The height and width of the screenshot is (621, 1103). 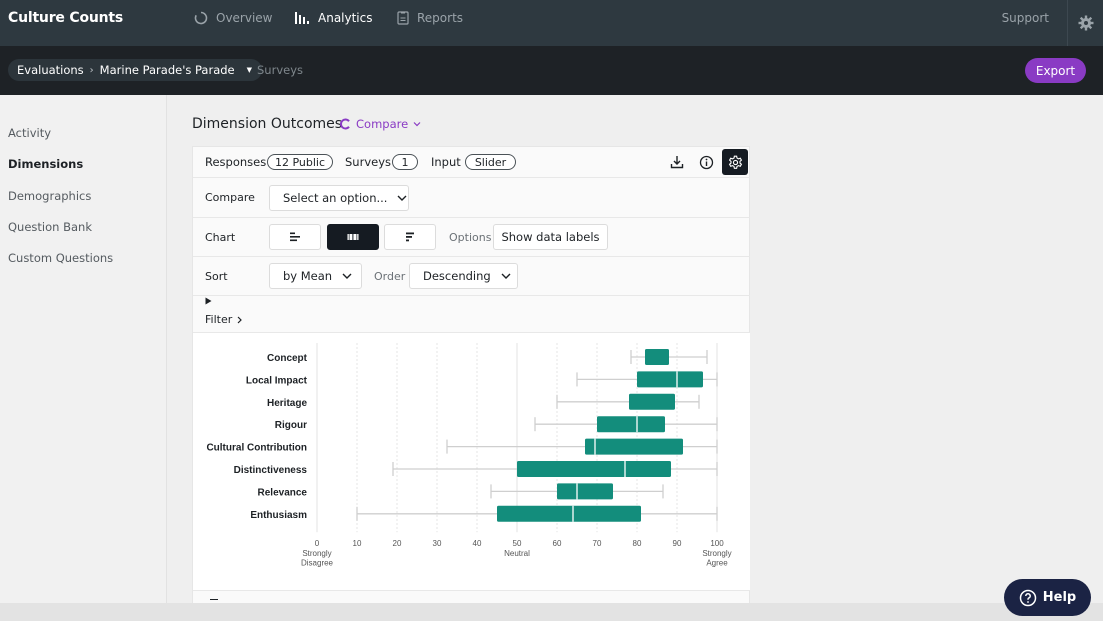 I want to click on breadcrumb: Evaluations › Marine Parade's Parade ▼, so click(x=135, y=70).